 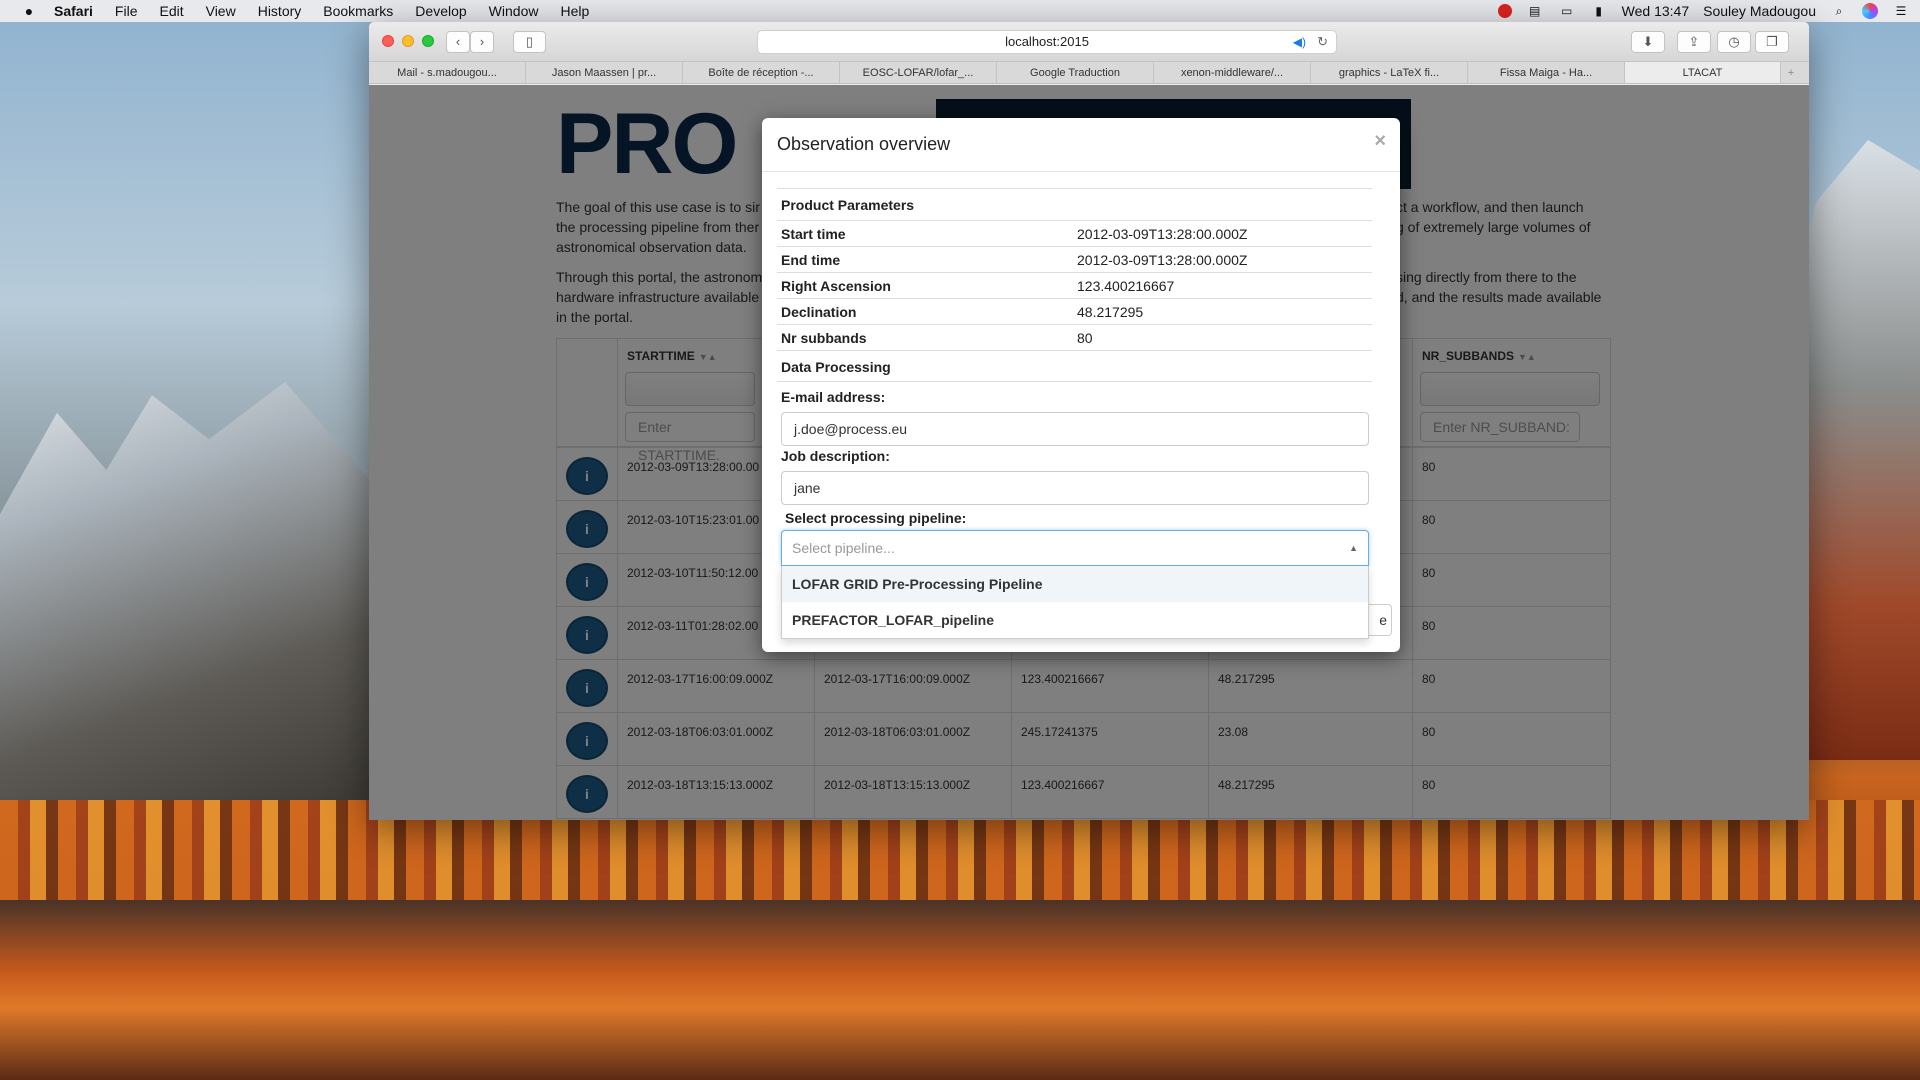 I want to click on param-row: Declination 48.217295, so click(x=1074, y=311).